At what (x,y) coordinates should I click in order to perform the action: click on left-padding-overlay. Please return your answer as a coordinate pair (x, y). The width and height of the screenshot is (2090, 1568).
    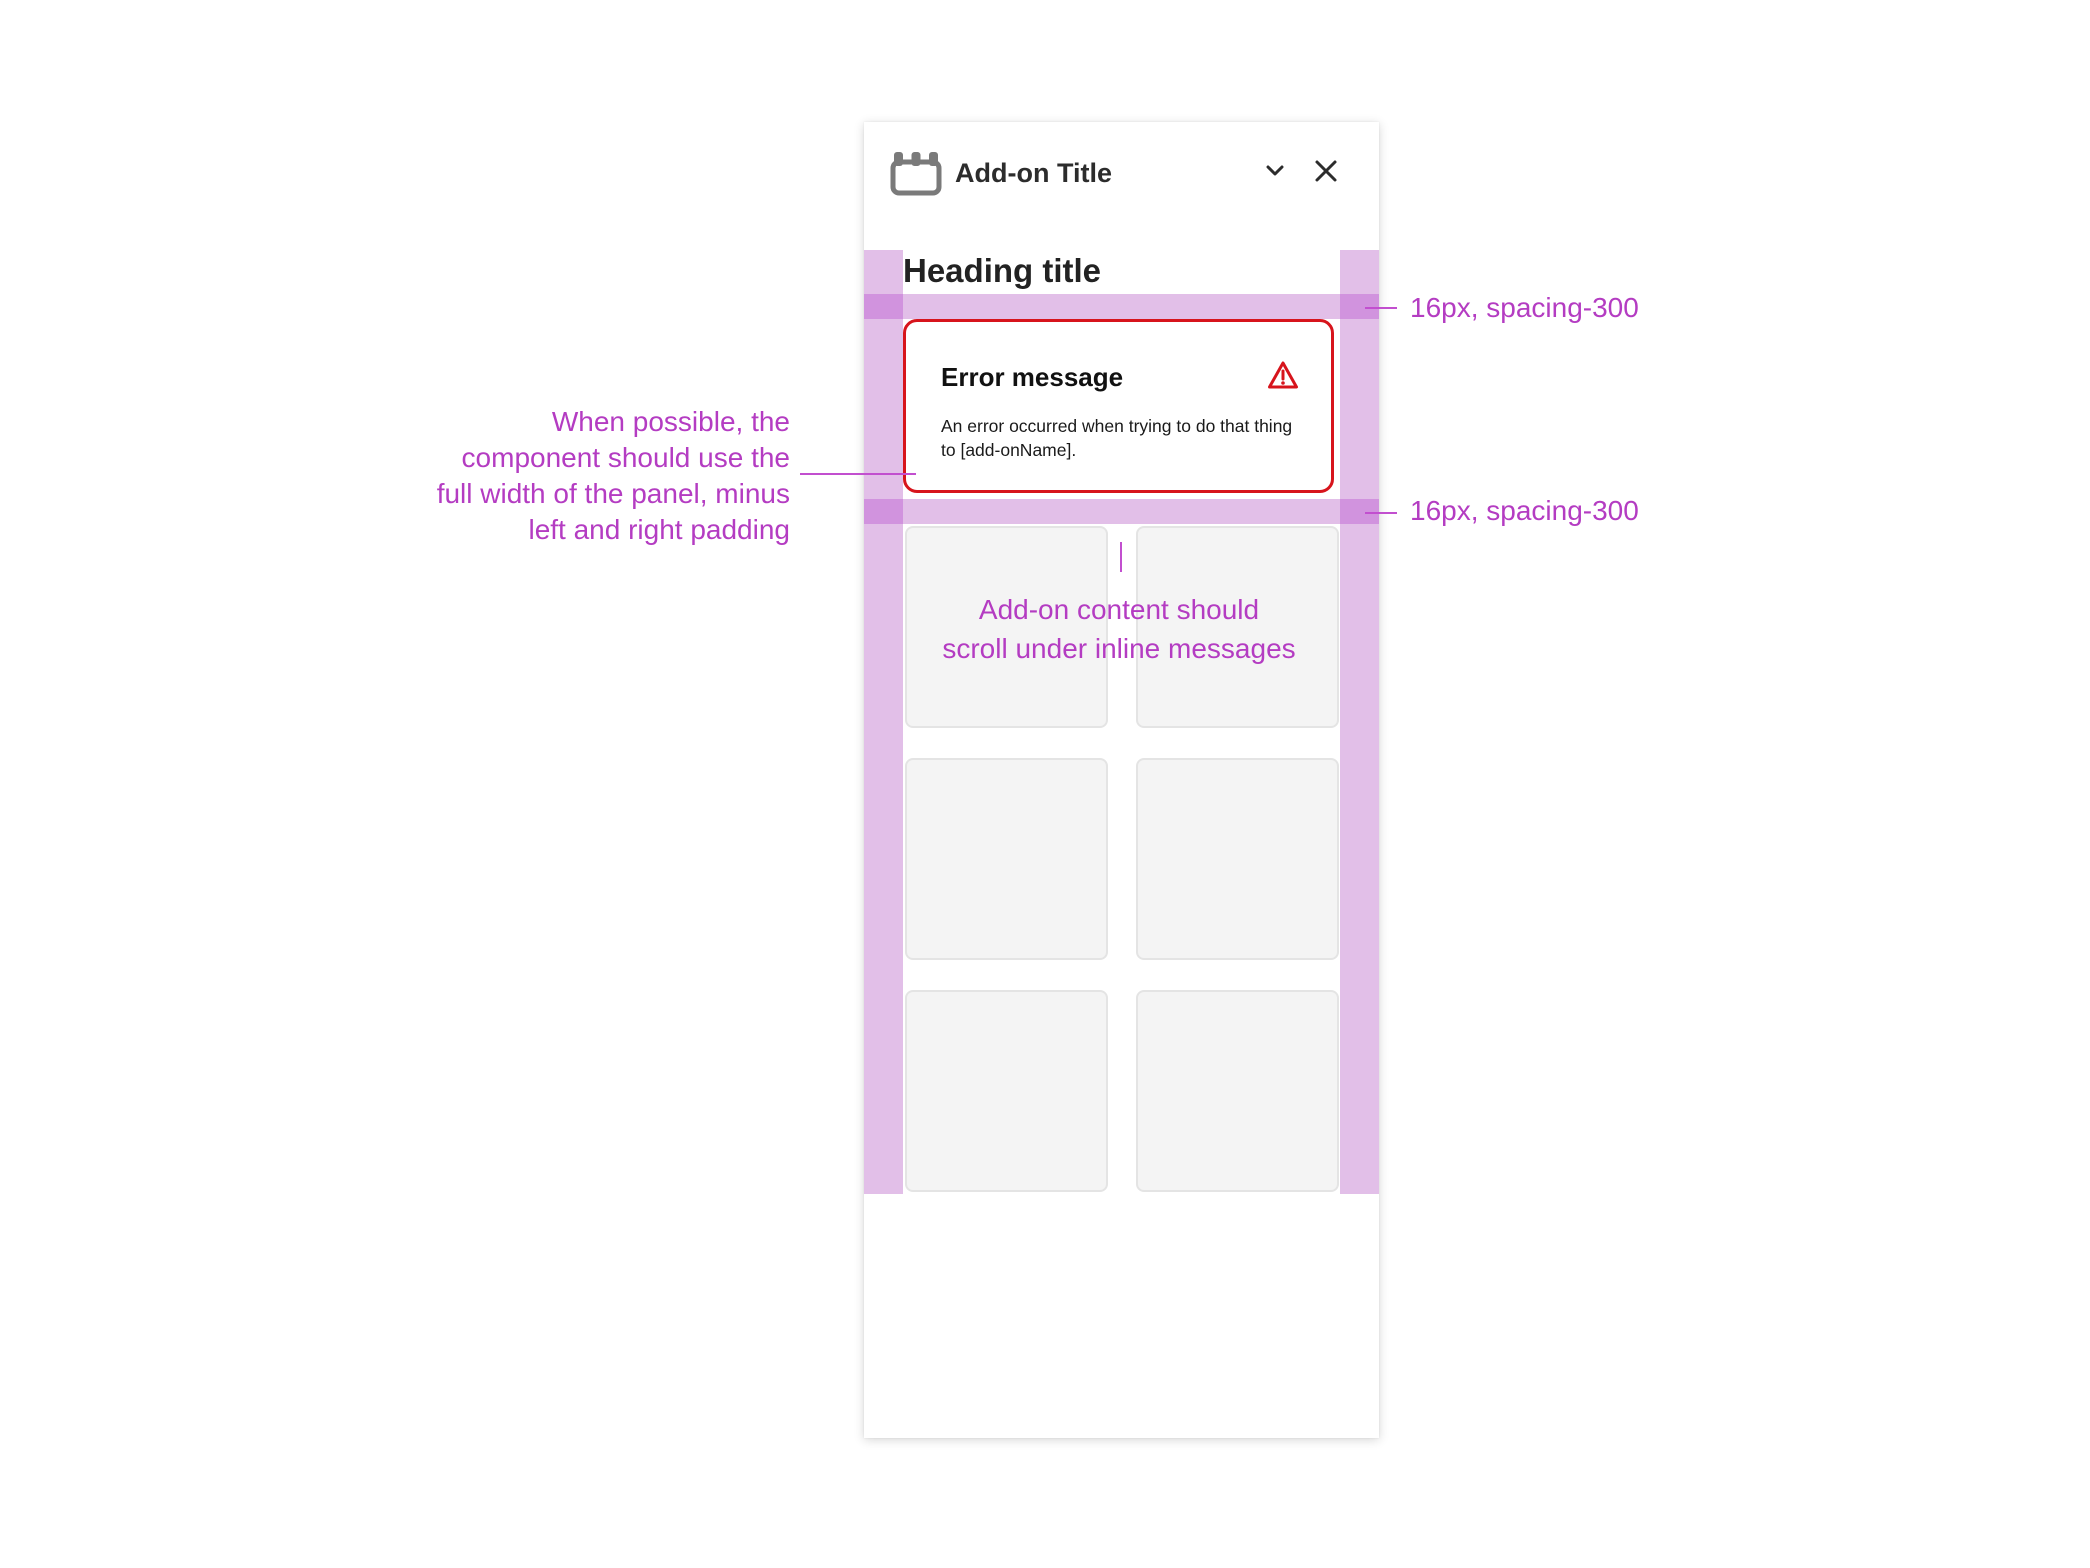
    Looking at the image, I should click on (883, 722).